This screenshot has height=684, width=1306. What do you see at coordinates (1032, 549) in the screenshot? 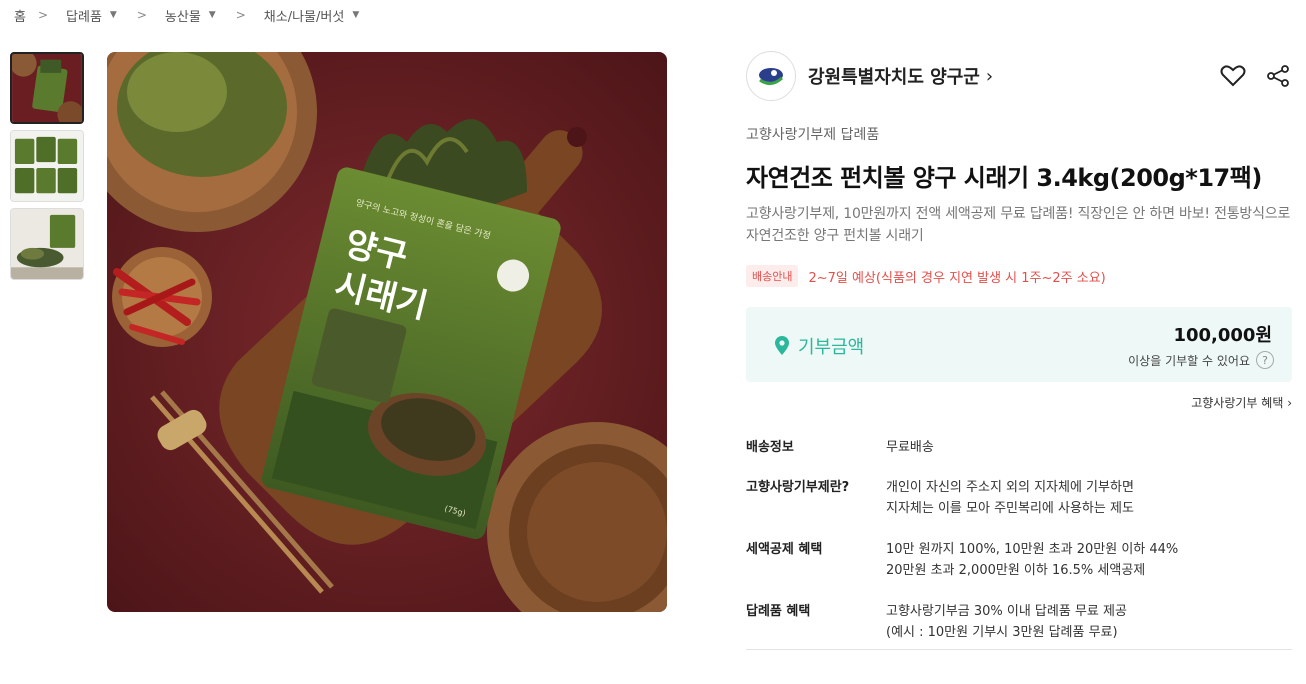
I see `info-value-line: 10만 원까지 100%, 10만원 초과 20만원 이하 44%` at bounding box center [1032, 549].